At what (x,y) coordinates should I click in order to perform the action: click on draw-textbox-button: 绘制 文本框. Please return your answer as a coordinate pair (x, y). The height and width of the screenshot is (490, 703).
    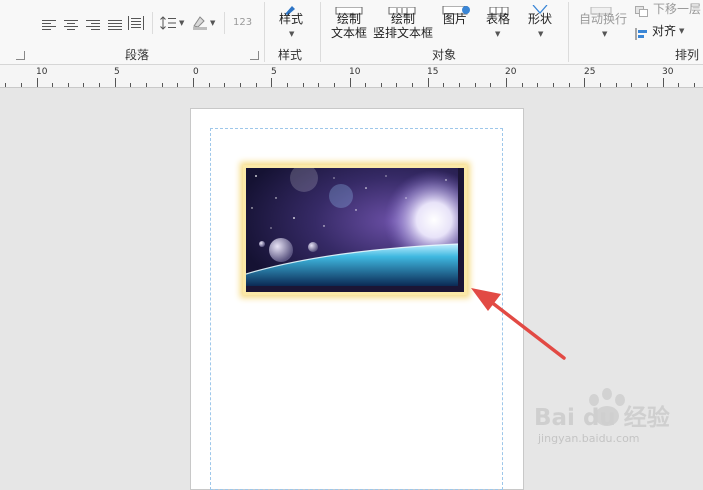
    Looking at the image, I should click on (349, 26).